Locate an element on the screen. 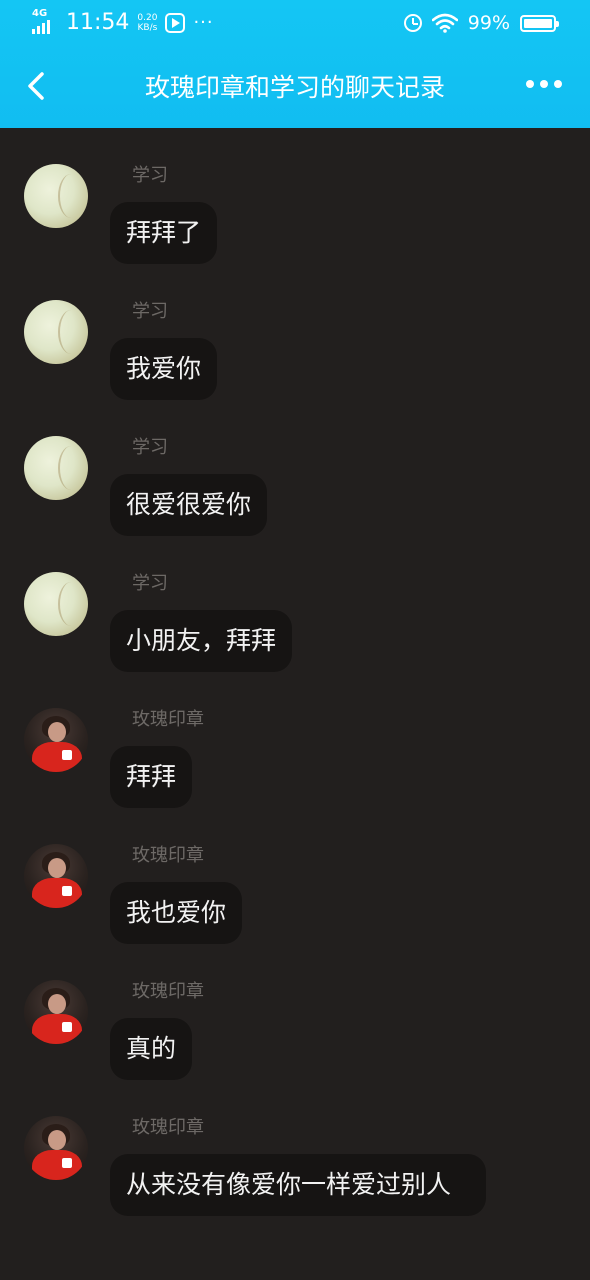 This screenshot has height=1280, width=590. status-more-icon: ··· is located at coordinates (203, 22).